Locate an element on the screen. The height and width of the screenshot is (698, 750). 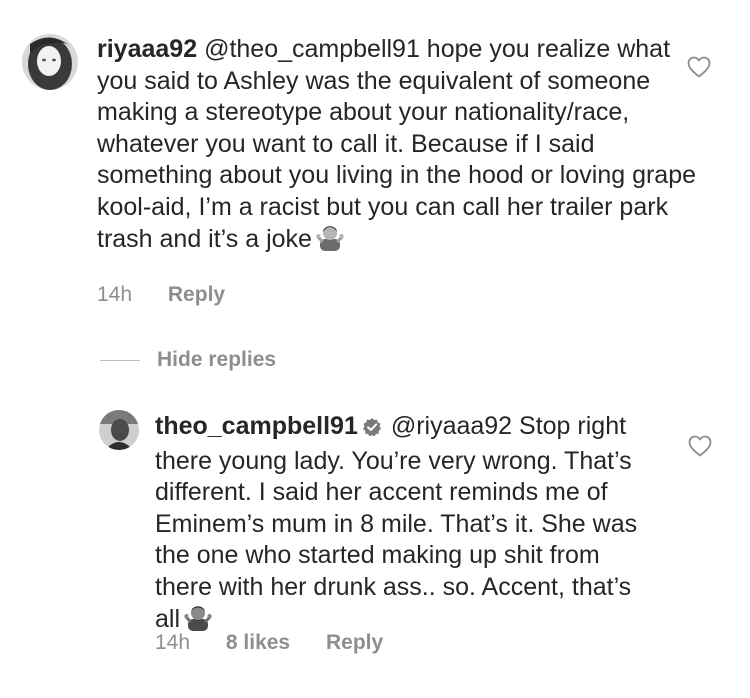
comment-meta: 14h 8 likes Reply is located at coordinates (284, 643).